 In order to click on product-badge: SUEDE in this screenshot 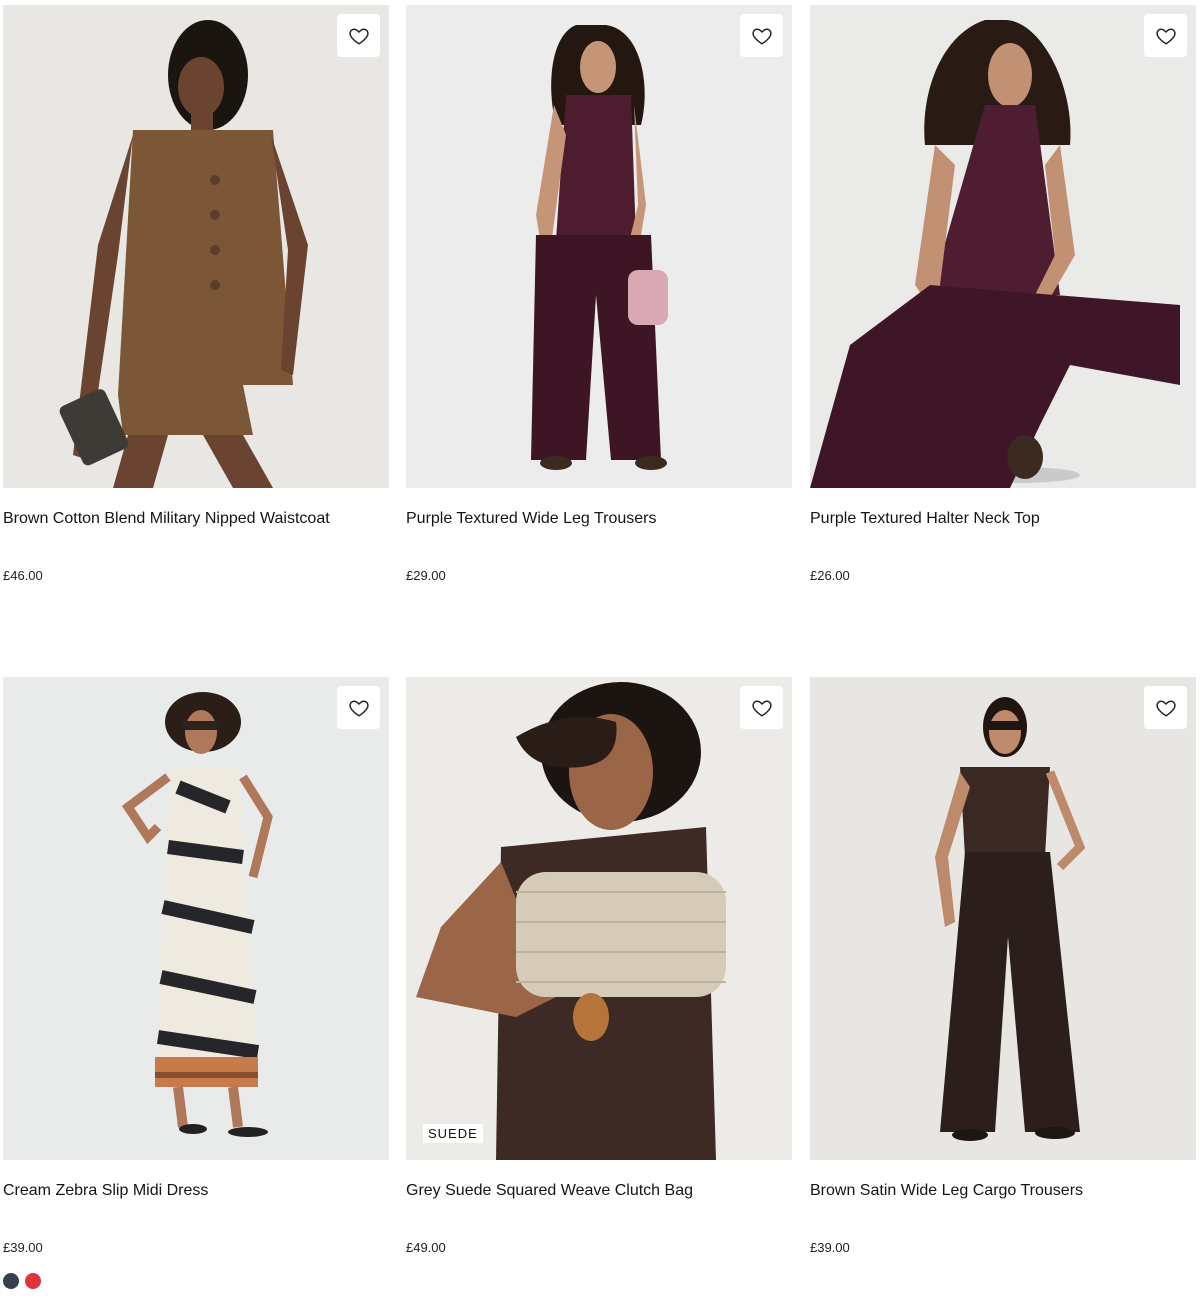, I will do `click(453, 1133)`.